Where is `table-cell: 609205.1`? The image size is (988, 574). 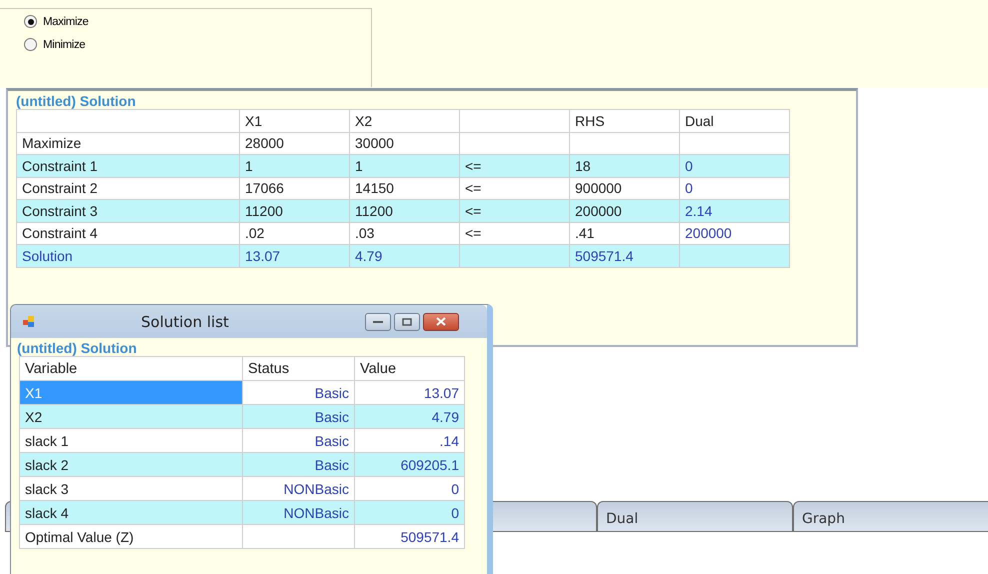
table-cell: 609205.1 is located at coordinates (429, 464).